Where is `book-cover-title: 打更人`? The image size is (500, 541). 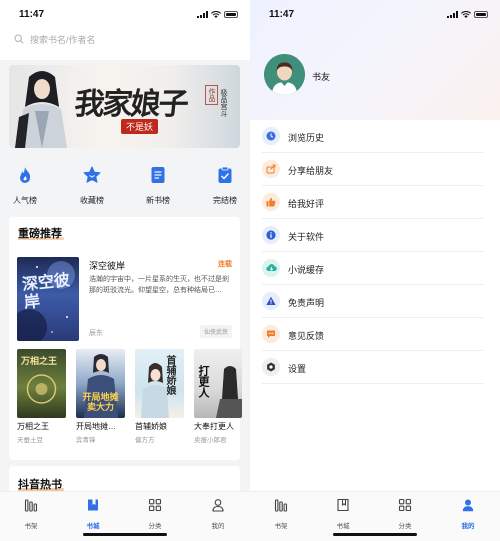 book-cover-title: 打更人 is located at coordinates (203, 381).